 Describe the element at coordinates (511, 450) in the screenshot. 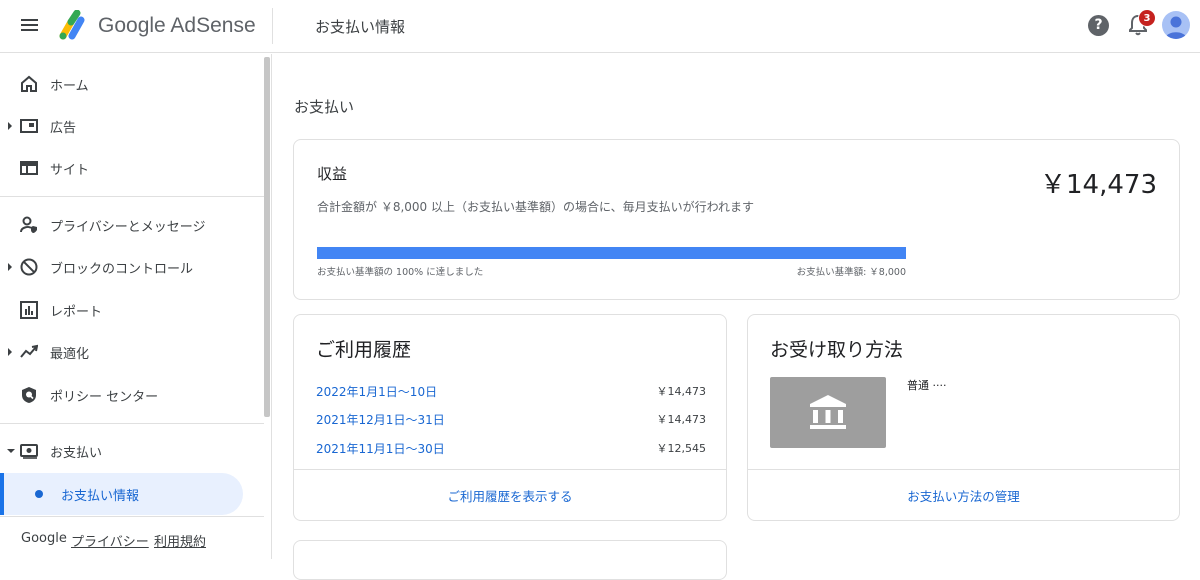

I see `list-item: 2021年11月1日～30日 ￥12,545` at that location.